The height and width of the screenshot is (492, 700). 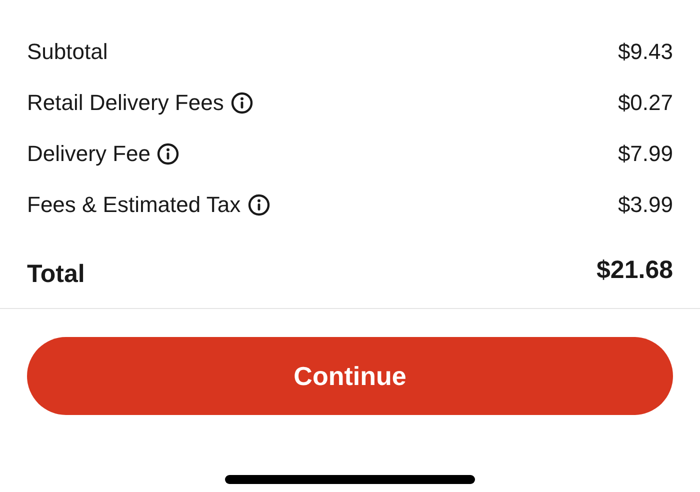 I want to click on total-amount: $21.68, so click(x=634, y=270).